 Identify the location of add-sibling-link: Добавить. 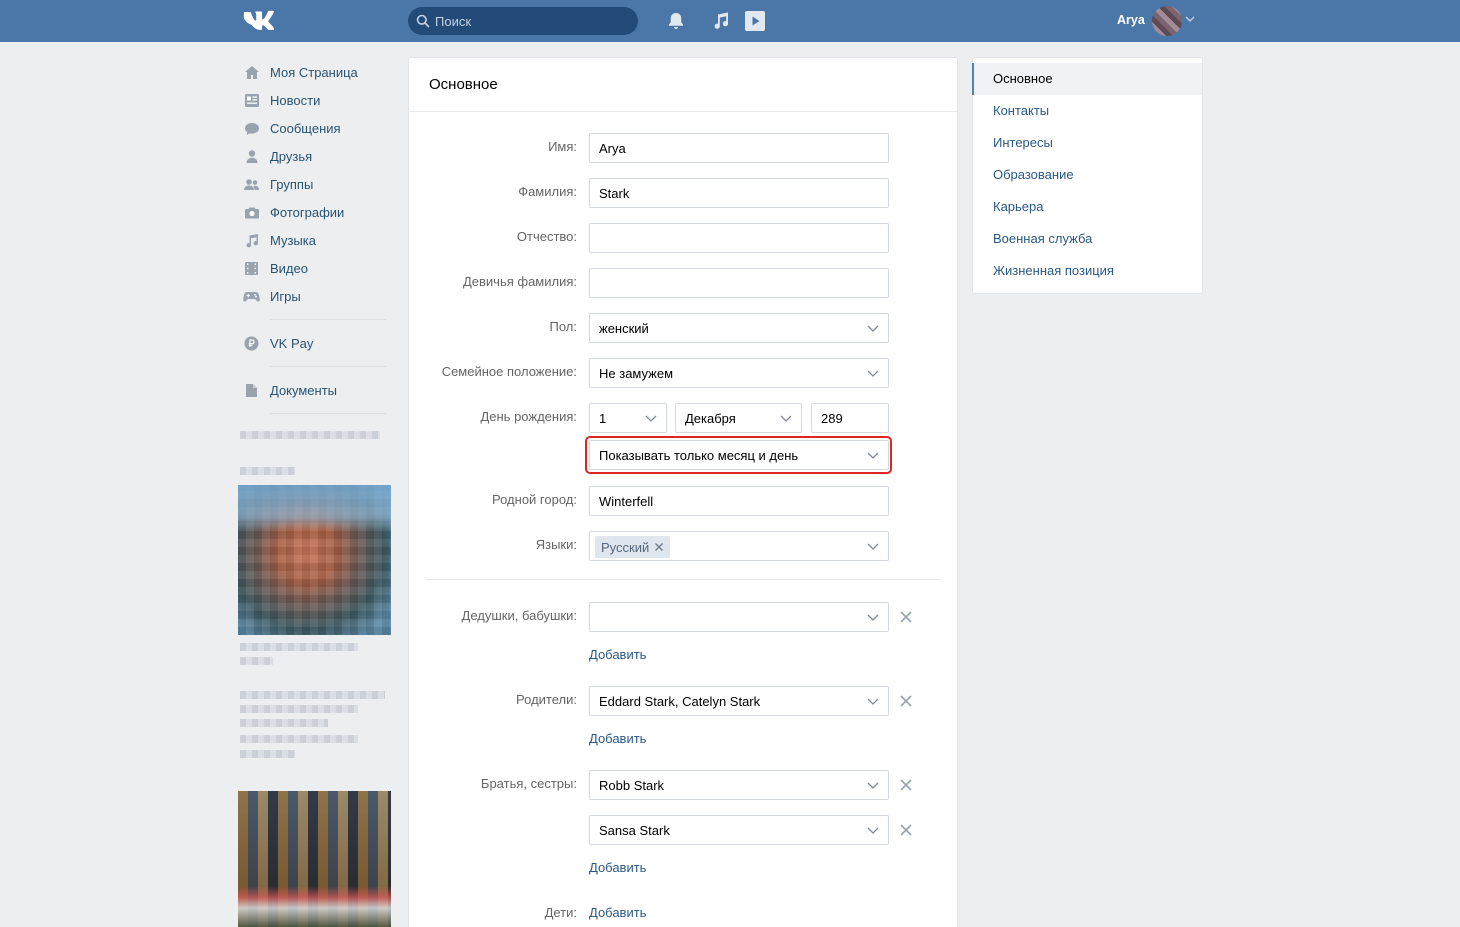
(617, 867).